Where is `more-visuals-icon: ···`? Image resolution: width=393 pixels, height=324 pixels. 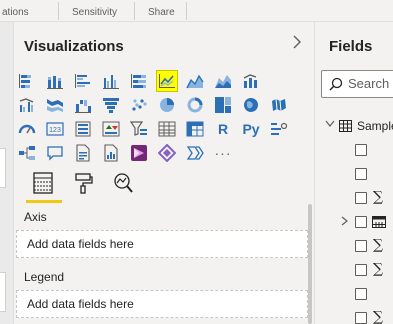 more-visuals-icon: ··· is located at coordinates (223, 153).